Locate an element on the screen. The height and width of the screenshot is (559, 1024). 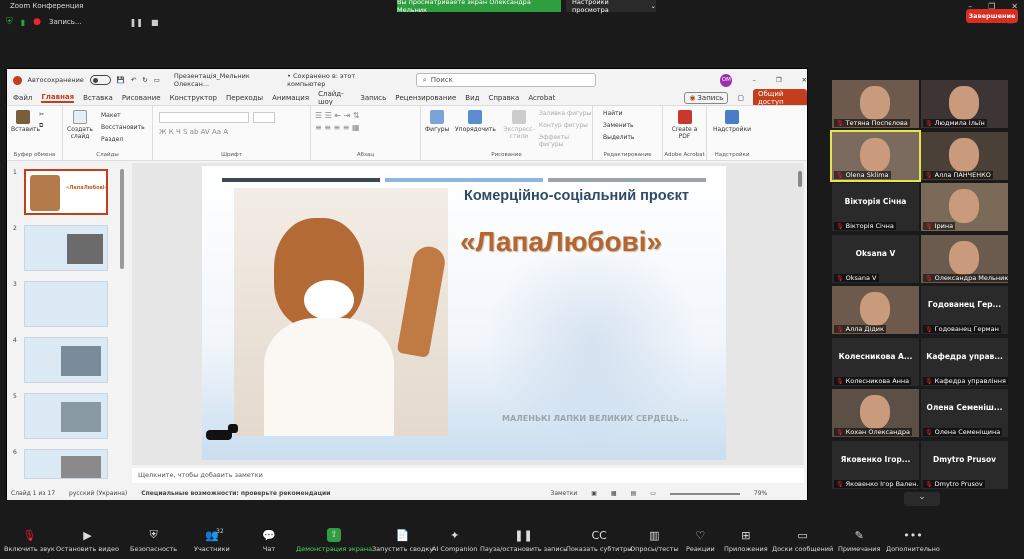
replace-button: Заменить is located at coordinates (618, 125).